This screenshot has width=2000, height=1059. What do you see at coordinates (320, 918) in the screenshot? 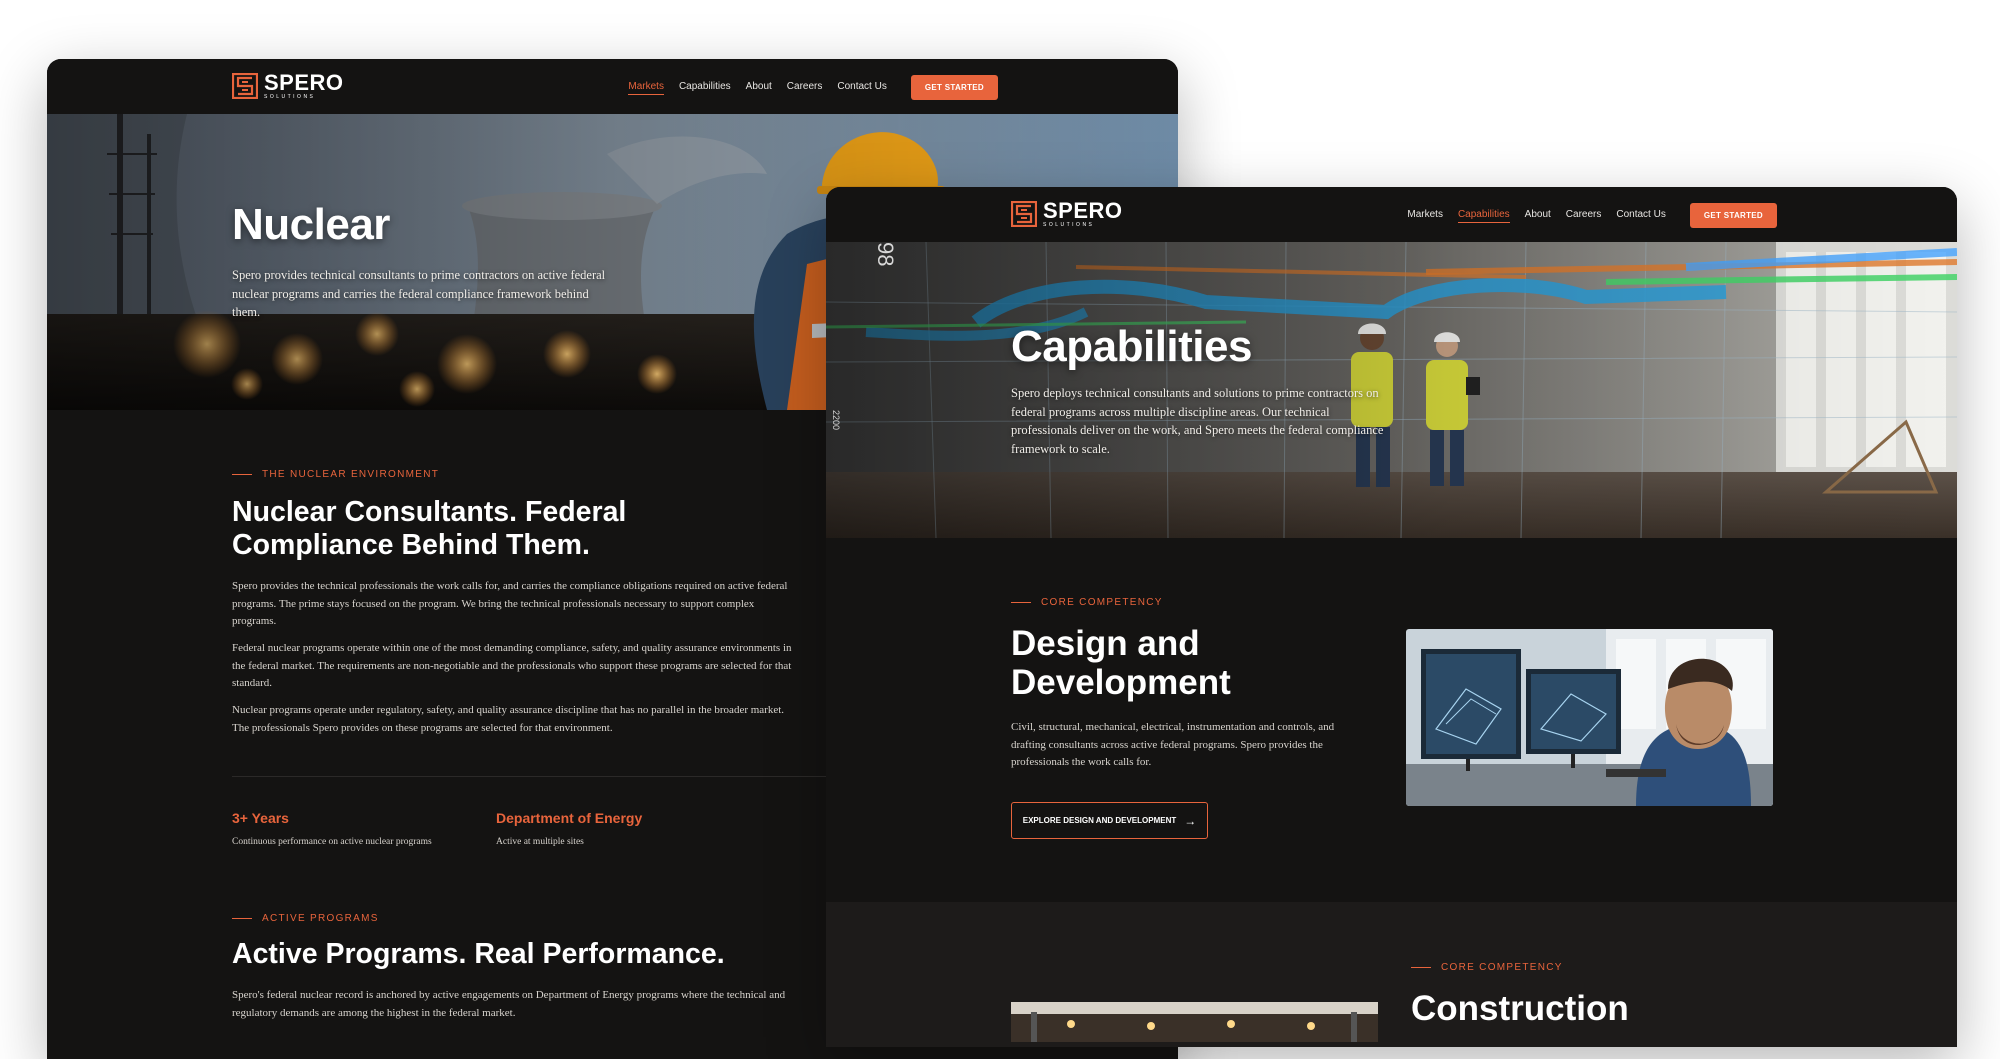
I see `eyebrow-text: ACTIVE PROGRAMS` at bounding box center [320, 918].